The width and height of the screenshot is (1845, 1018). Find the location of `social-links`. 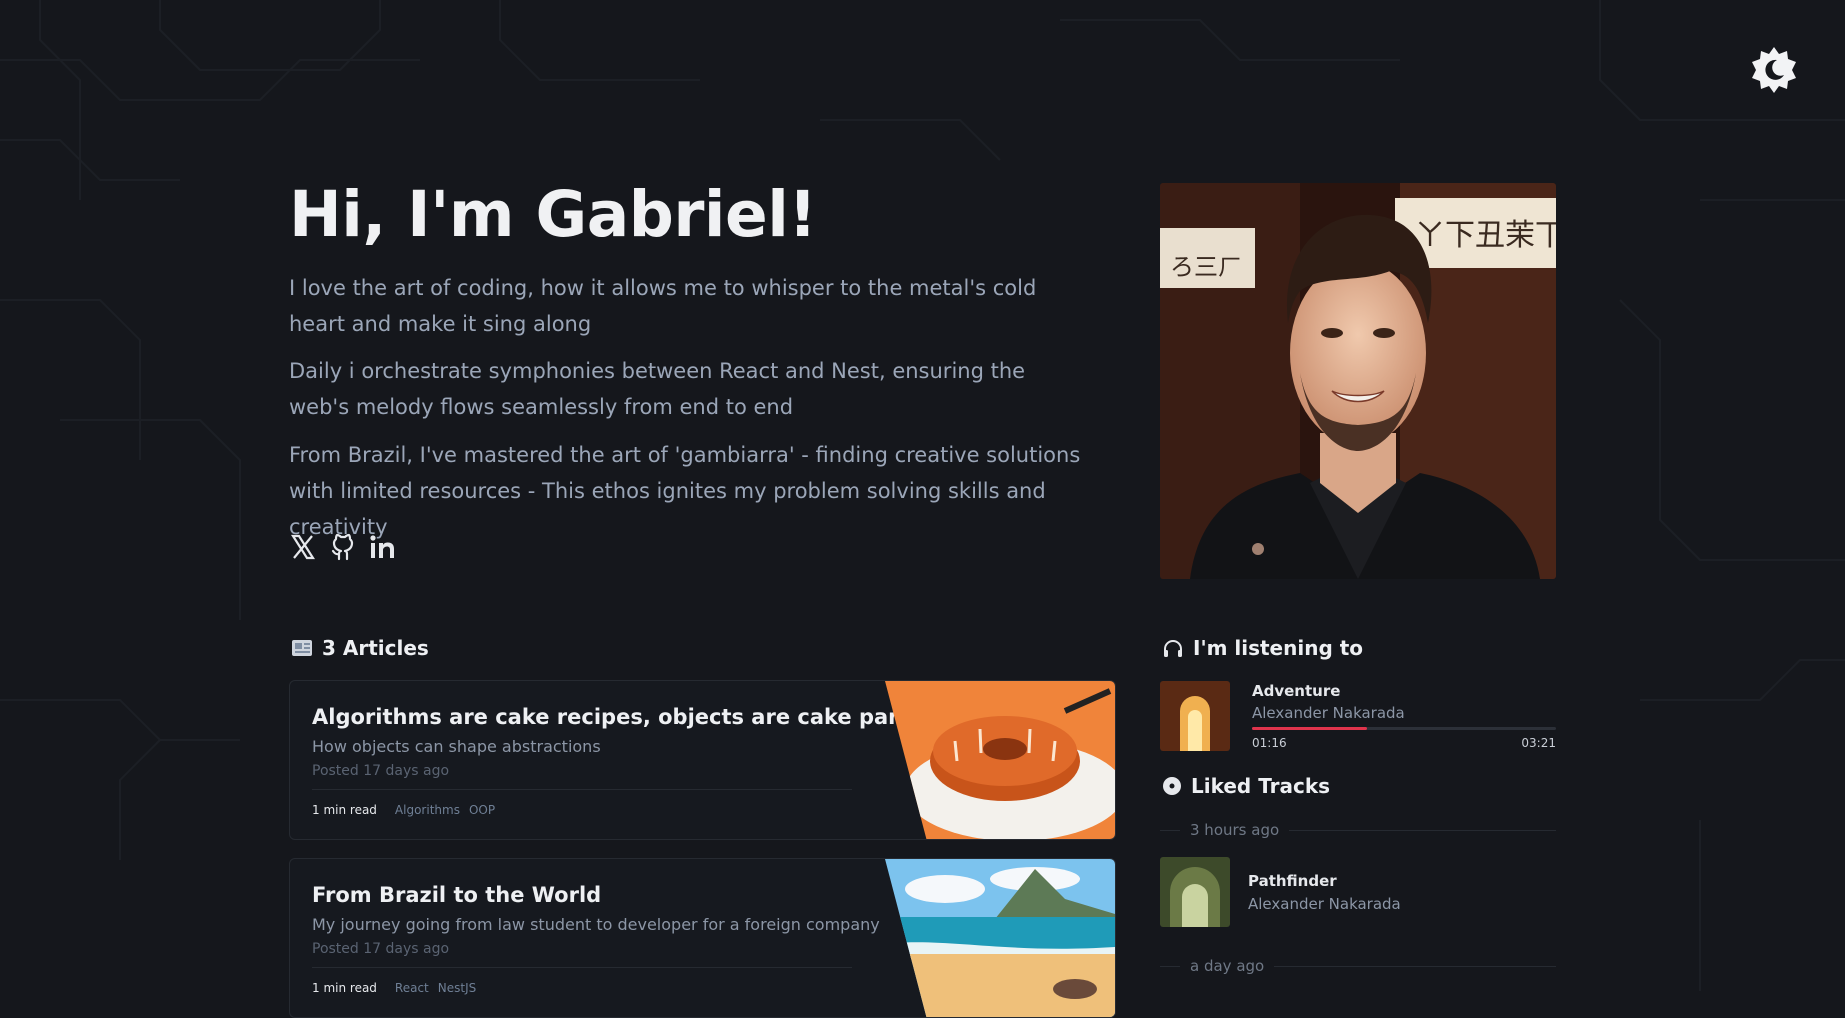

social-links is located at coordinates (343, 547).